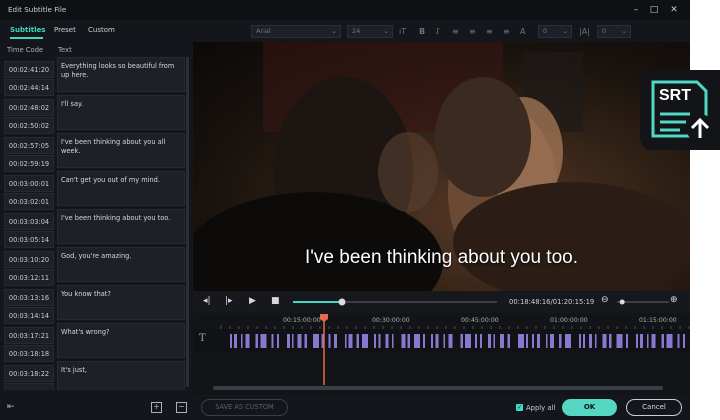 The height and width of the screenshot is (420, 720). Describe the element at coordinates (522, 31) in the screenshot. I see `text-color-icon: A` at that location.